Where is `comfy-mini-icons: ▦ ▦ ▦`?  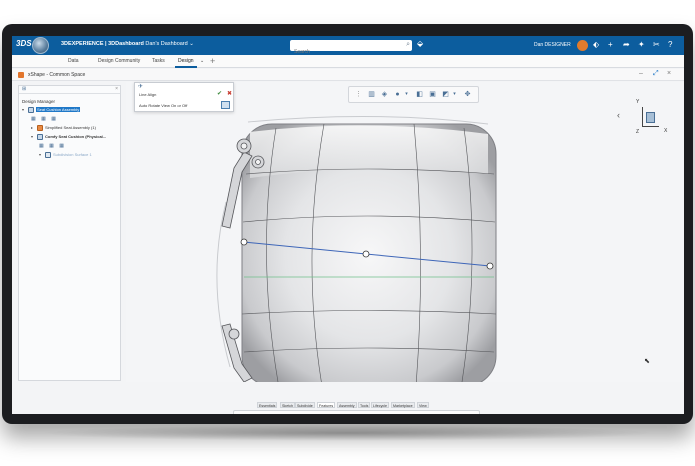 comfy-mini-icons: ▦ ▦ ▦ is located at coordinates (52, 146).